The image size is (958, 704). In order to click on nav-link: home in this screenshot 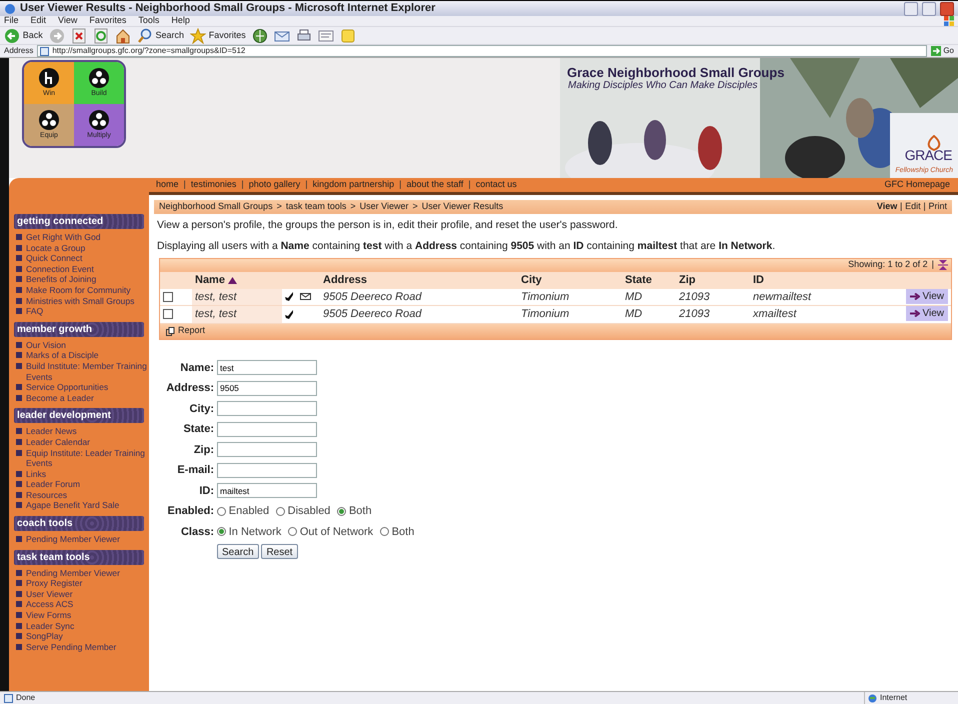, I will do `click(167, 185)`.